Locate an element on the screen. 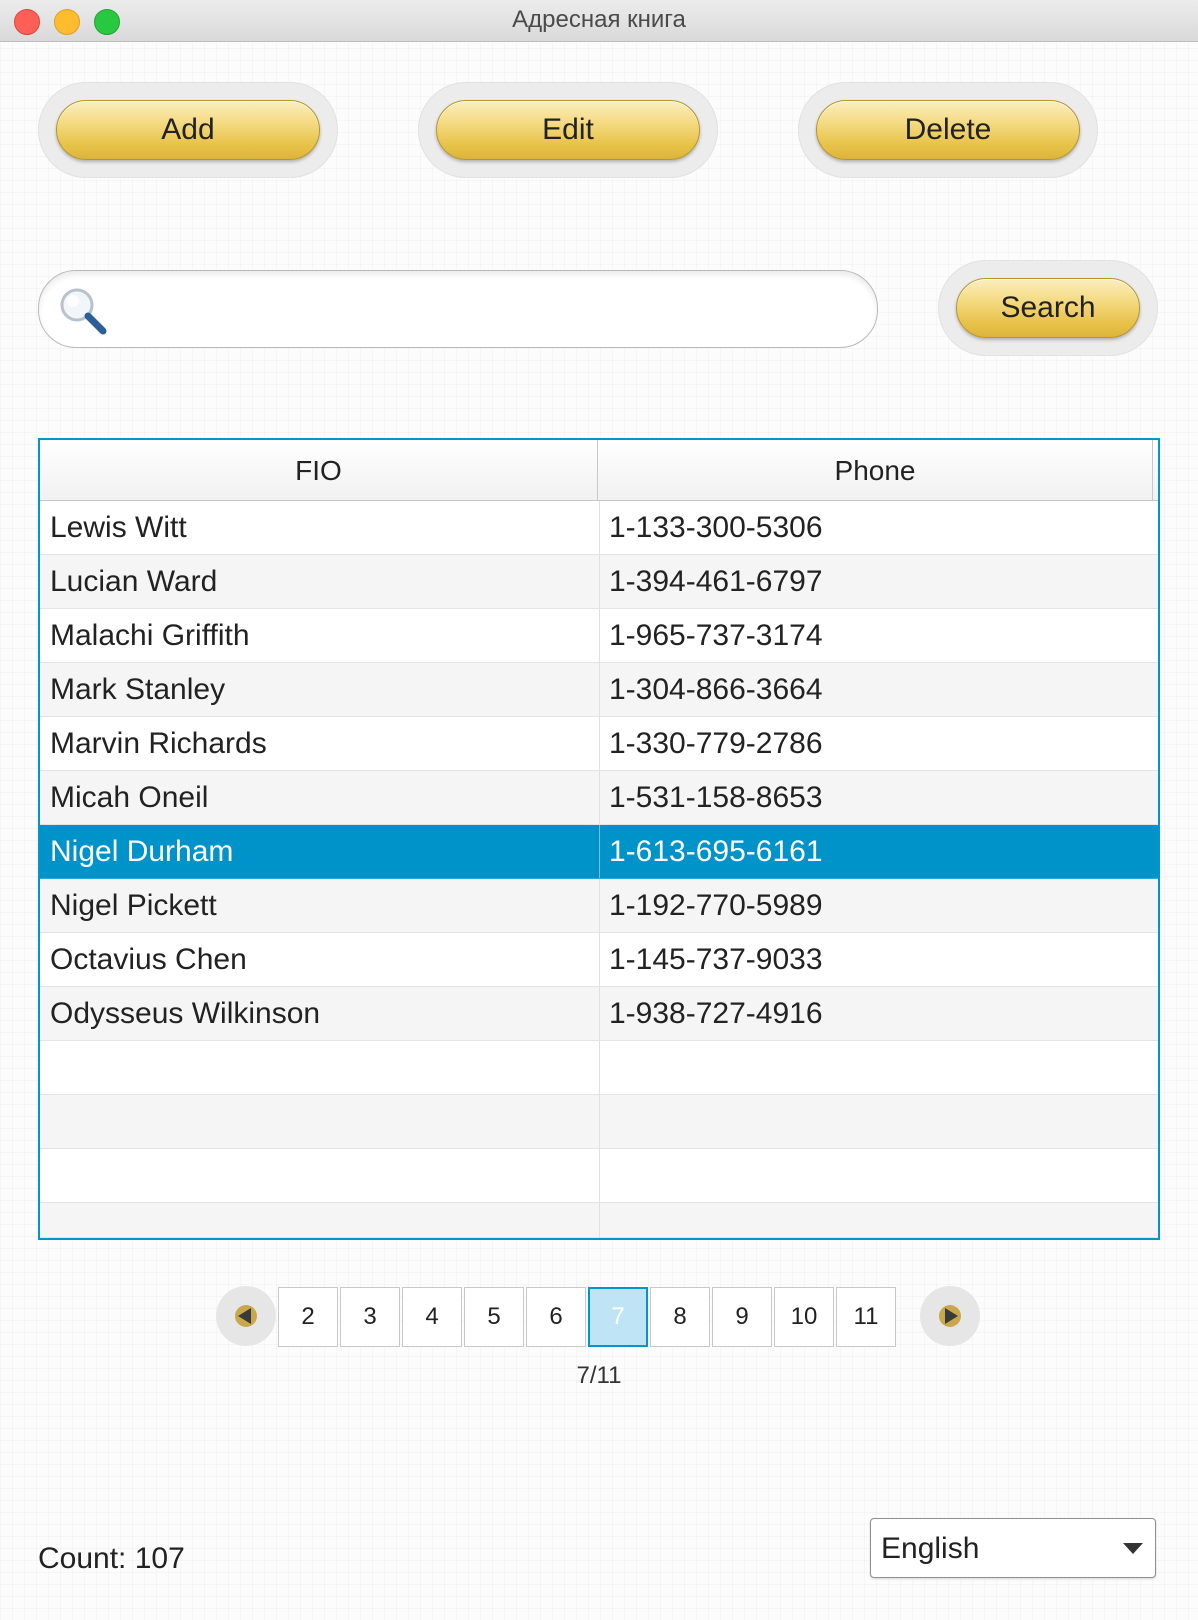 The height and width of the screenshot is (1620, 1198). table-row: Malachi Griffith 1-965-737-3174 is located at coordinates (599, 636).